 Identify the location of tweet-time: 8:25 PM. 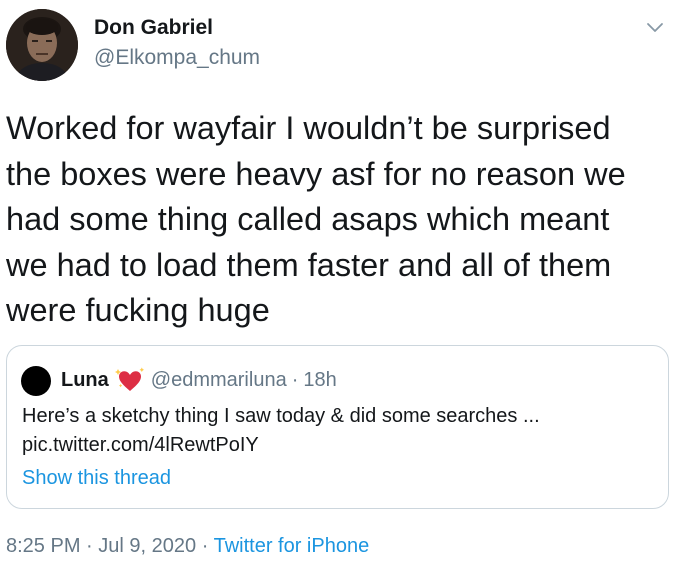
(43, 546).